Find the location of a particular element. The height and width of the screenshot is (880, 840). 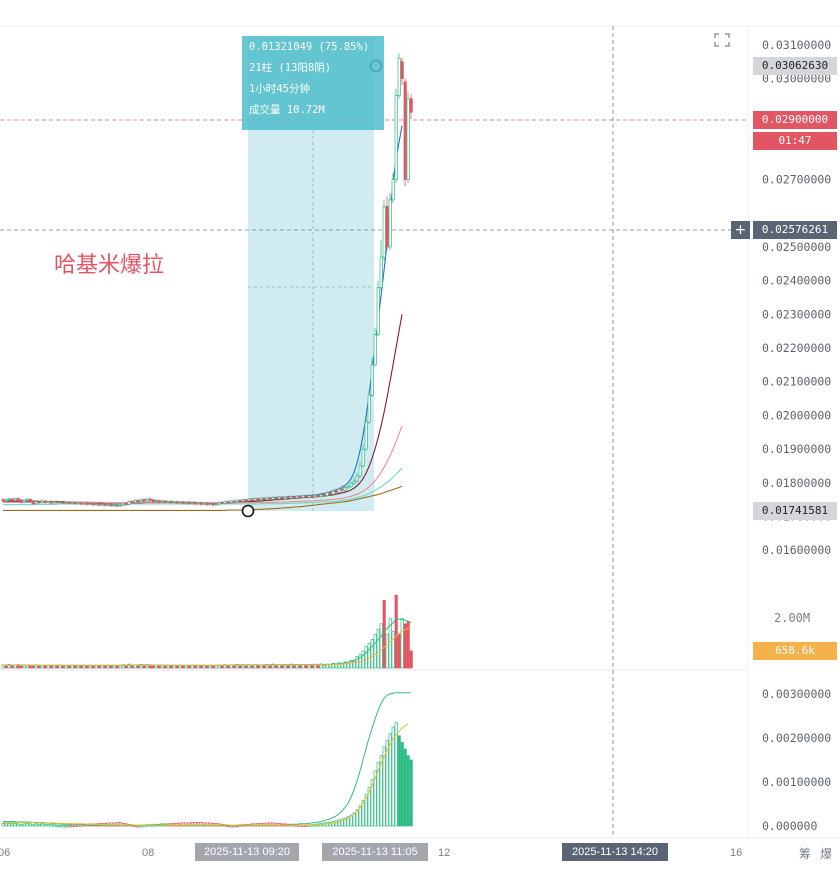

time-tick-label: 12 is located at coordinates (444, 853).